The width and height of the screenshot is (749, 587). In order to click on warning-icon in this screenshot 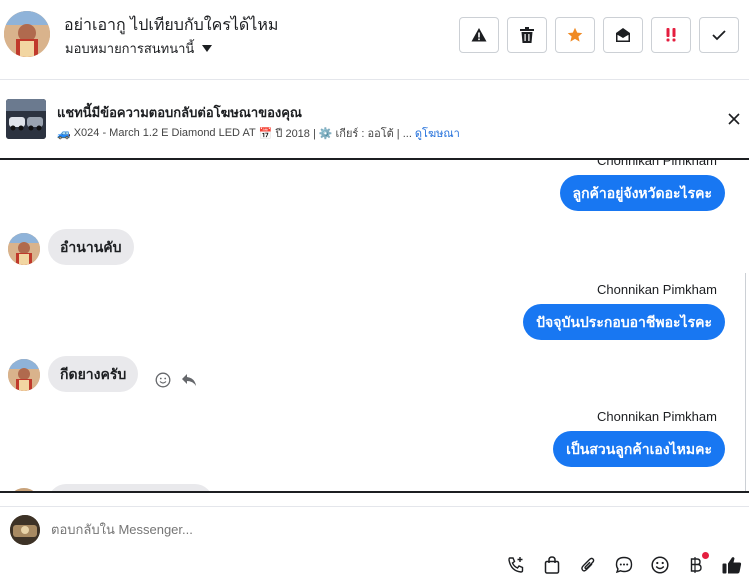, I will do `click(479, 35)`.